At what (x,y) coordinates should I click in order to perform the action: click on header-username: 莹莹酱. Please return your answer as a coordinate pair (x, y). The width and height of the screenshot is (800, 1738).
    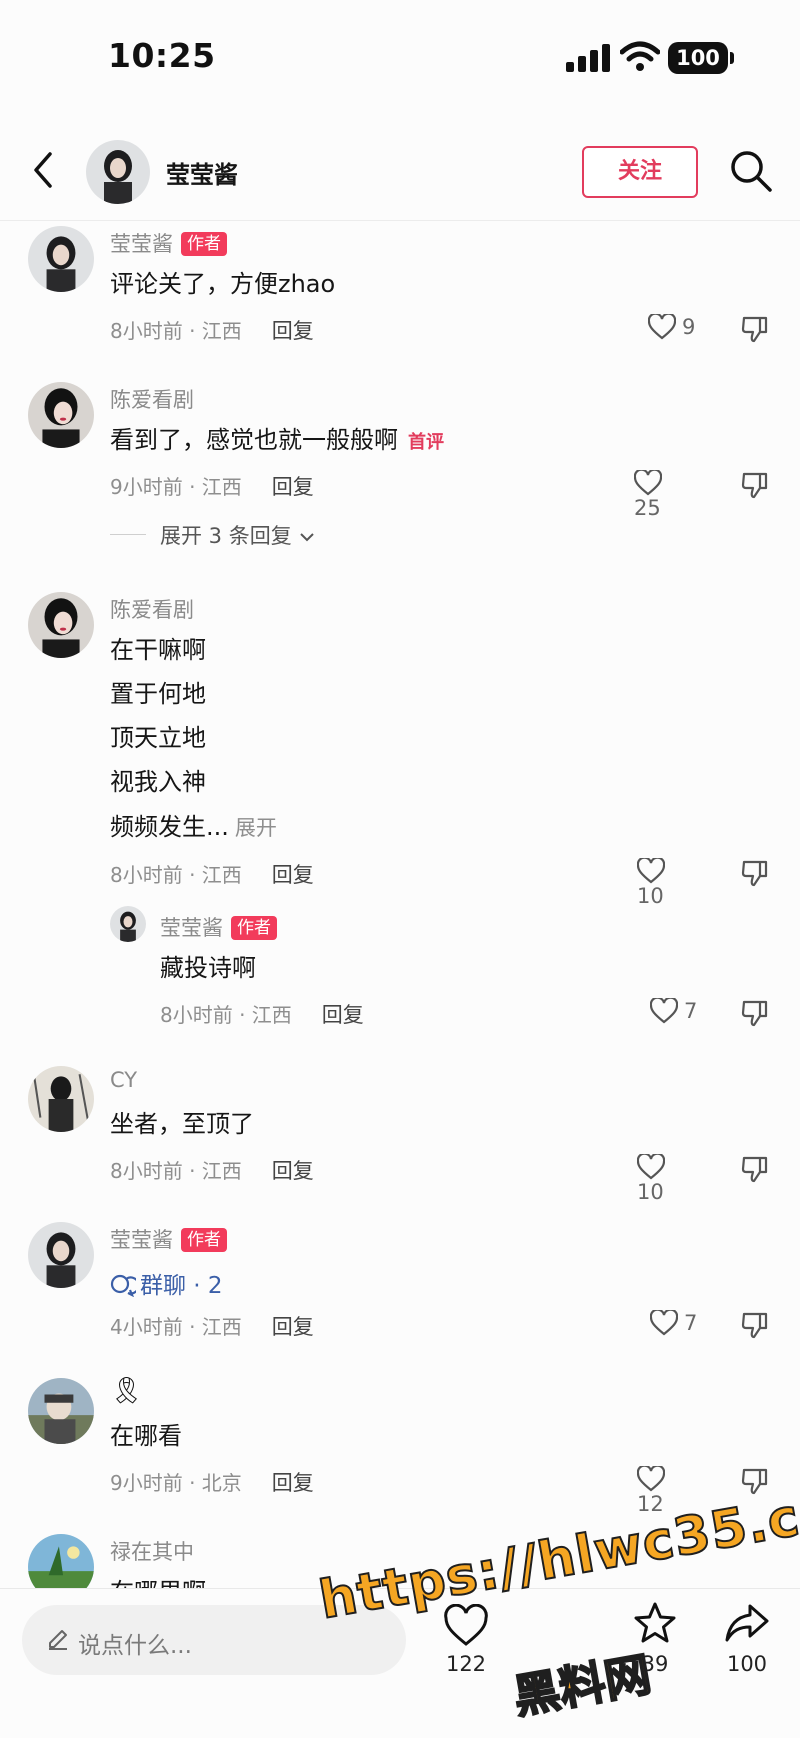
    Looking at the image, I should click on (202, 172).